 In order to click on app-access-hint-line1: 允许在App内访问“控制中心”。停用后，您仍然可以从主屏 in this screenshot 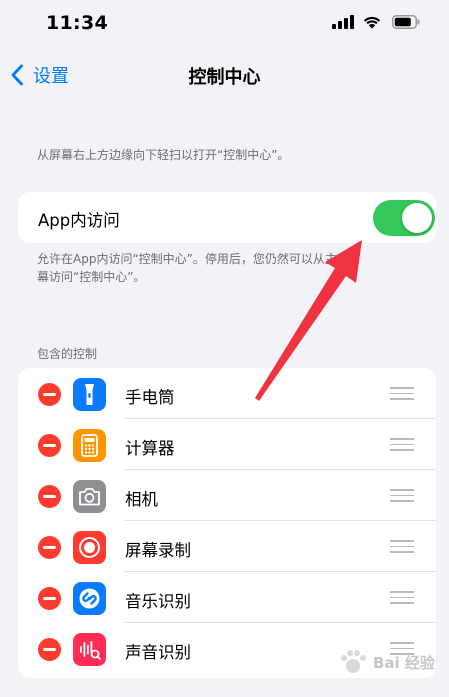, I will do `click(193, 259)`.